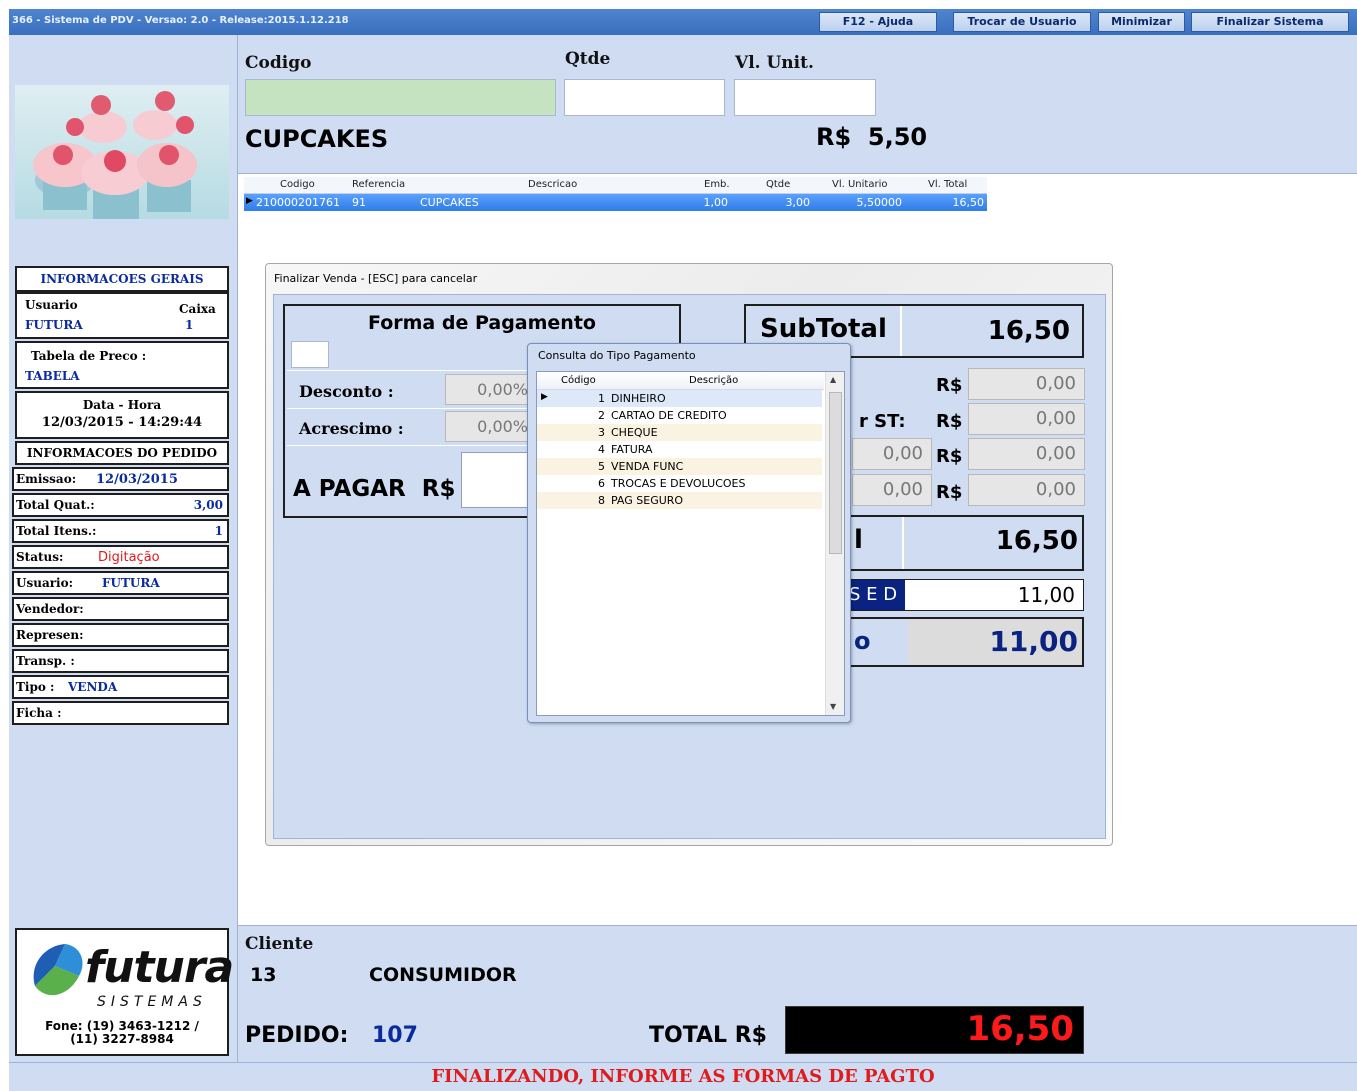  Describe the element at coordinates (159, 967) in the screenshot. I see `company-logo-text: futura` at that location.